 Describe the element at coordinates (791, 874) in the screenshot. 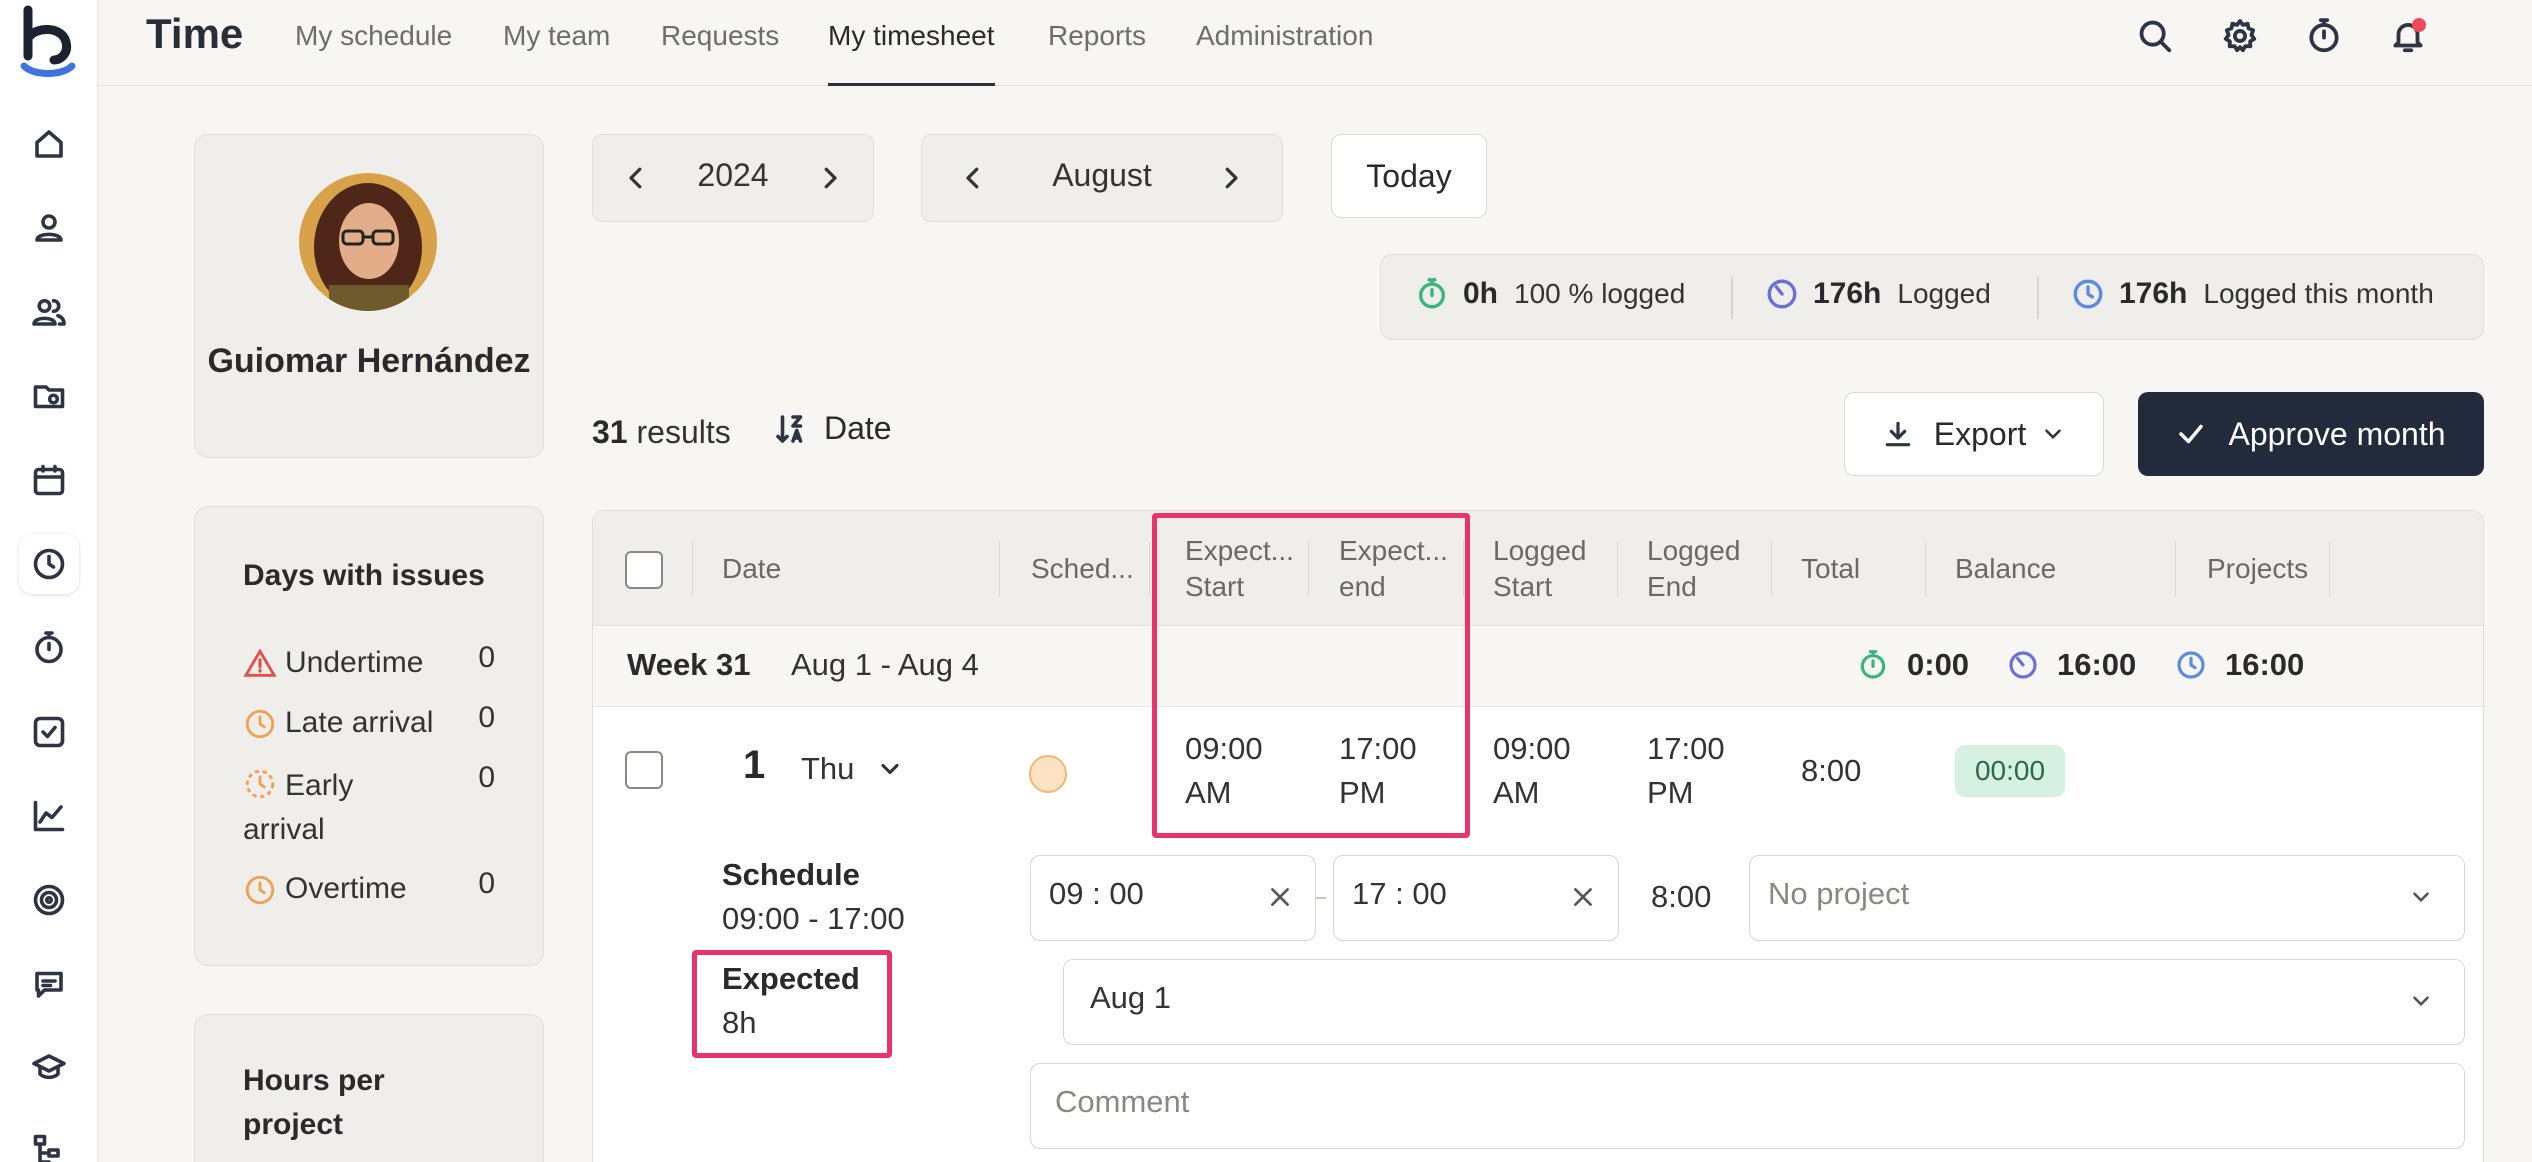

I see `schedule-label: Schedule` at that location.